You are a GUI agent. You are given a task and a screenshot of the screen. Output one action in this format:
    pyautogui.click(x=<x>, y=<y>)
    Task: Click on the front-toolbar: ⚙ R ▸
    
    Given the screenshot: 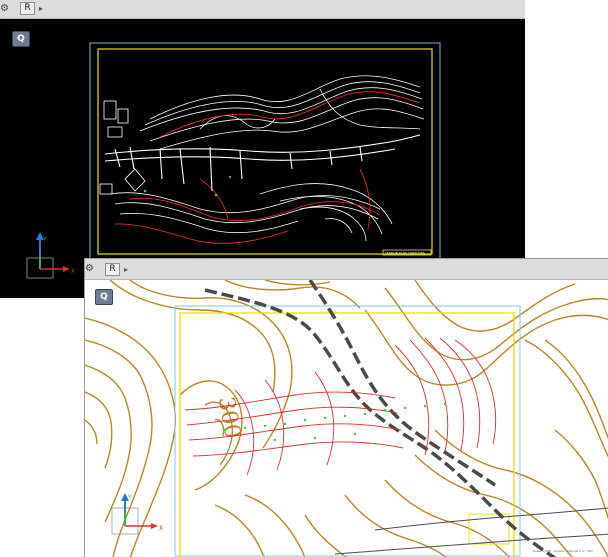 What is the action you would take?
    pyautogui.click(x=346, y=269)
    